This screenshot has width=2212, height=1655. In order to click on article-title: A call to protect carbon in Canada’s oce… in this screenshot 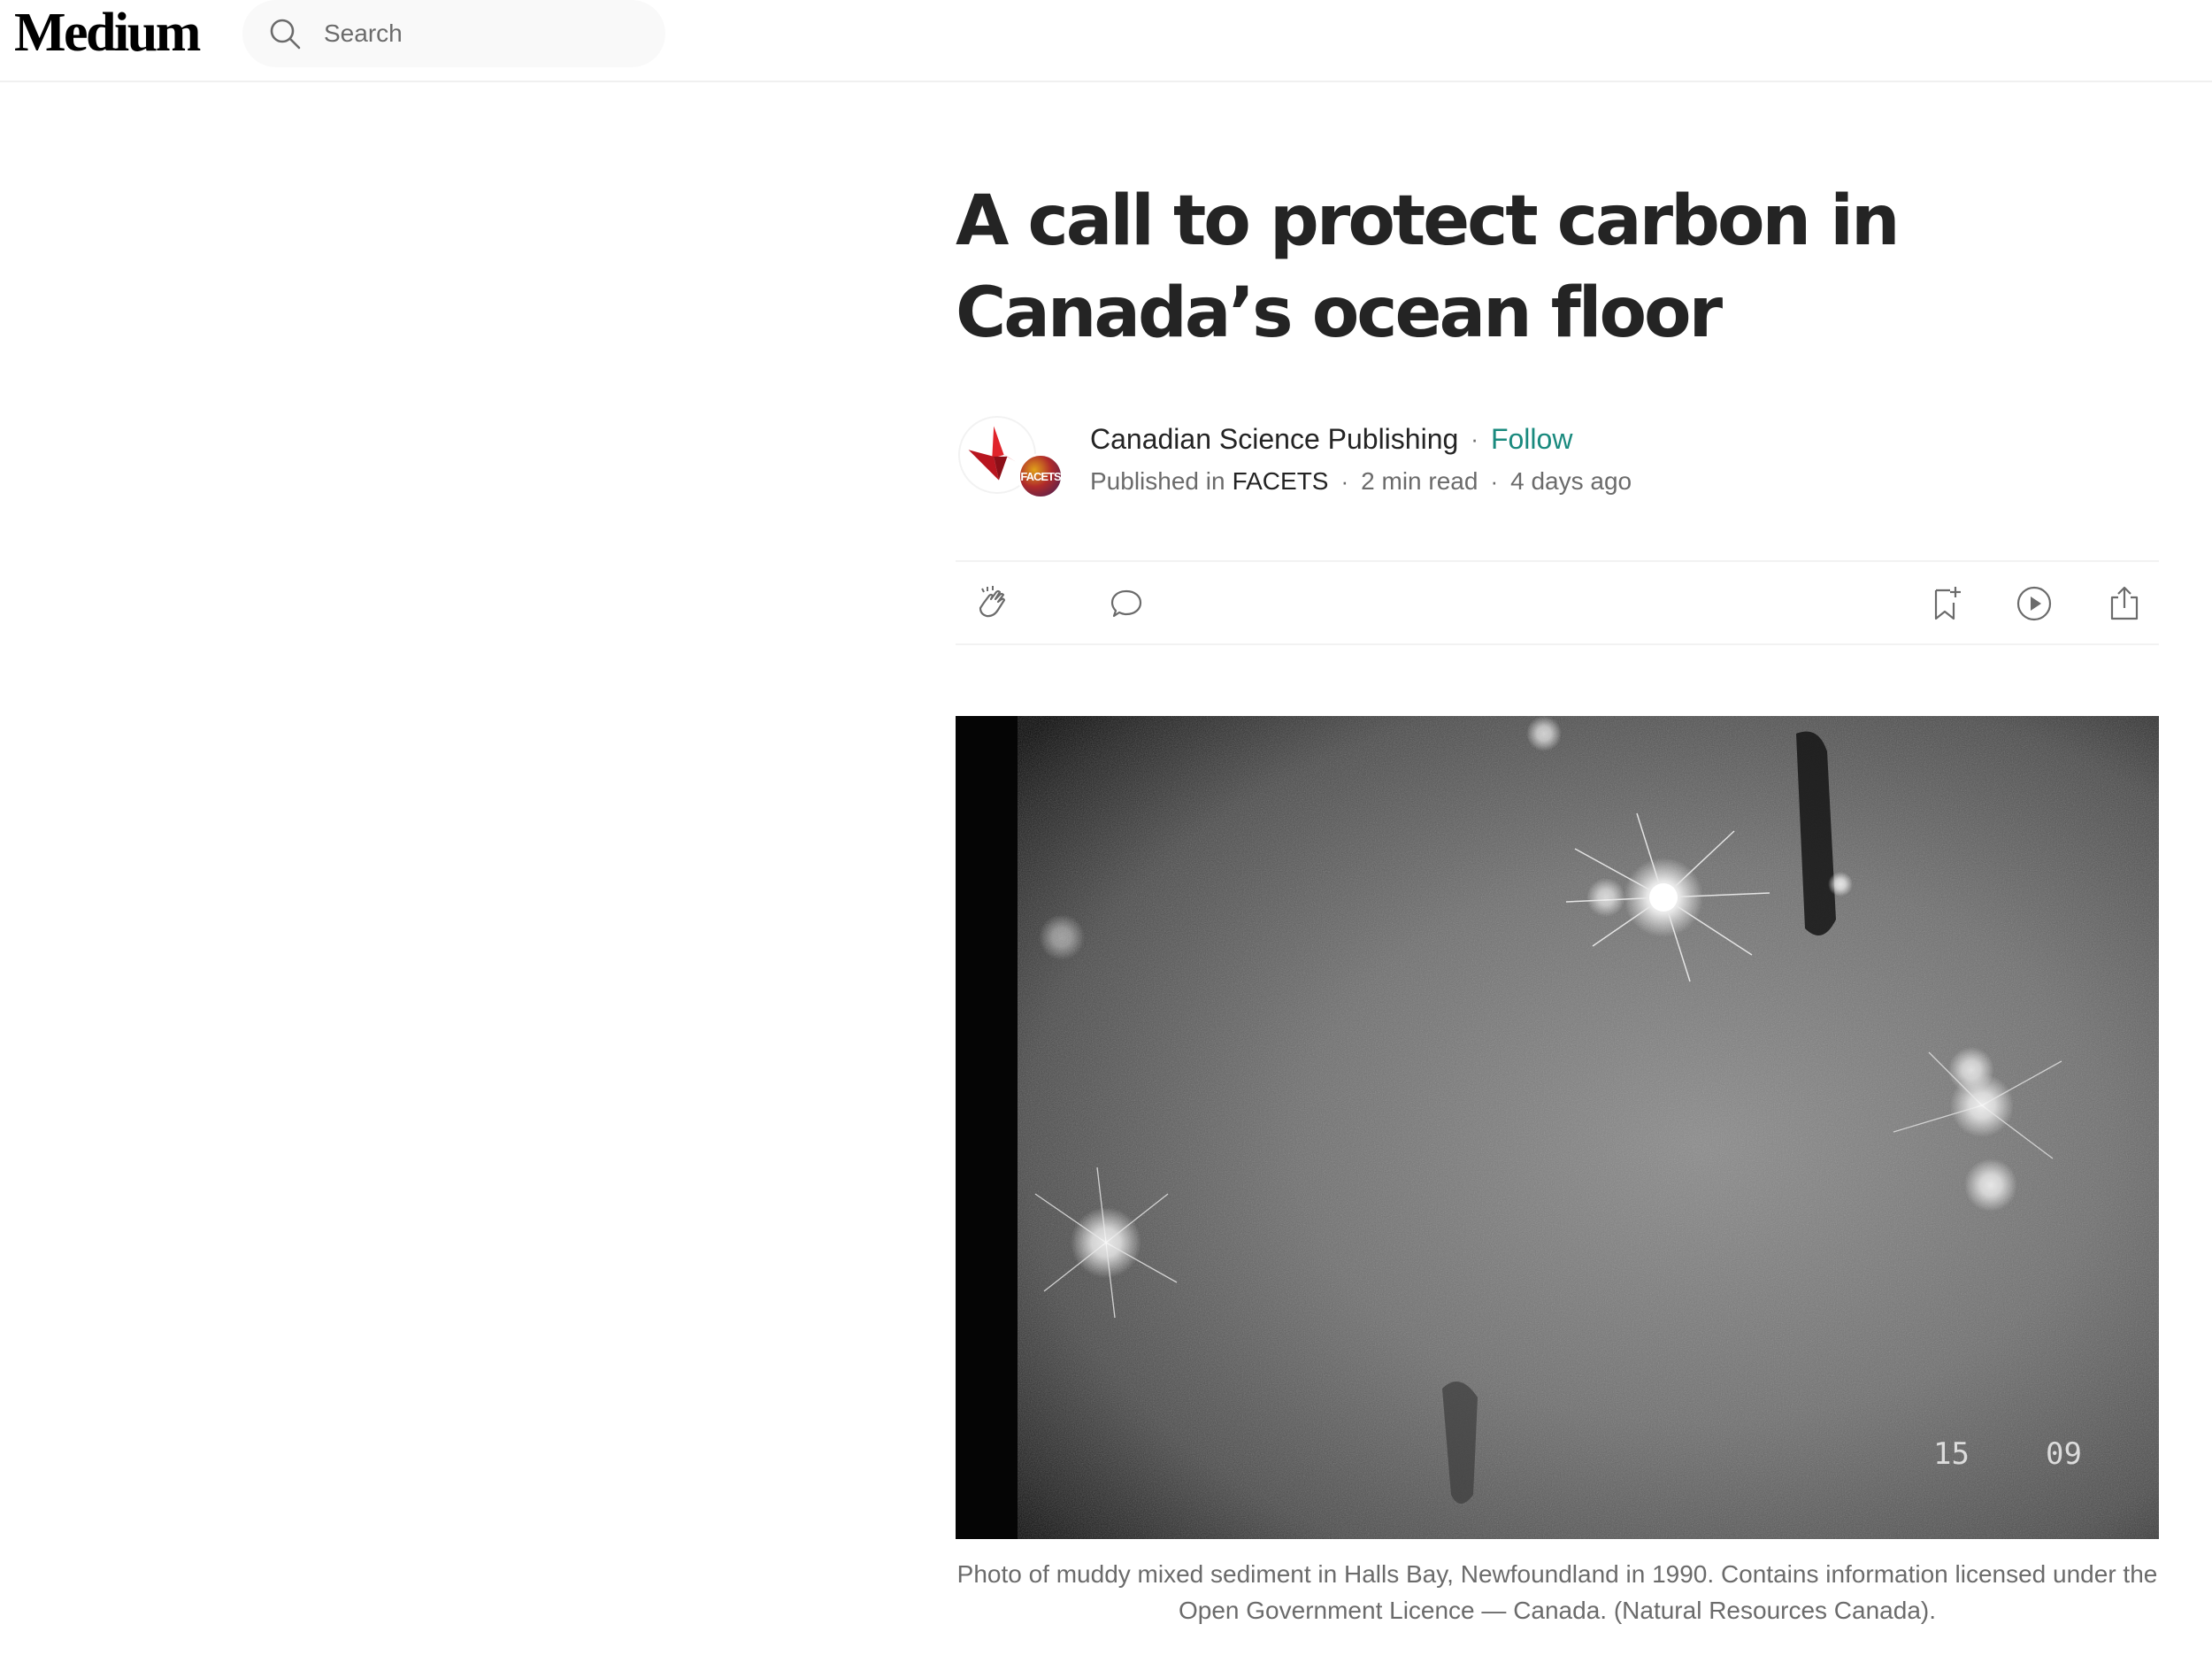, I will do `click(1428, 267)`.